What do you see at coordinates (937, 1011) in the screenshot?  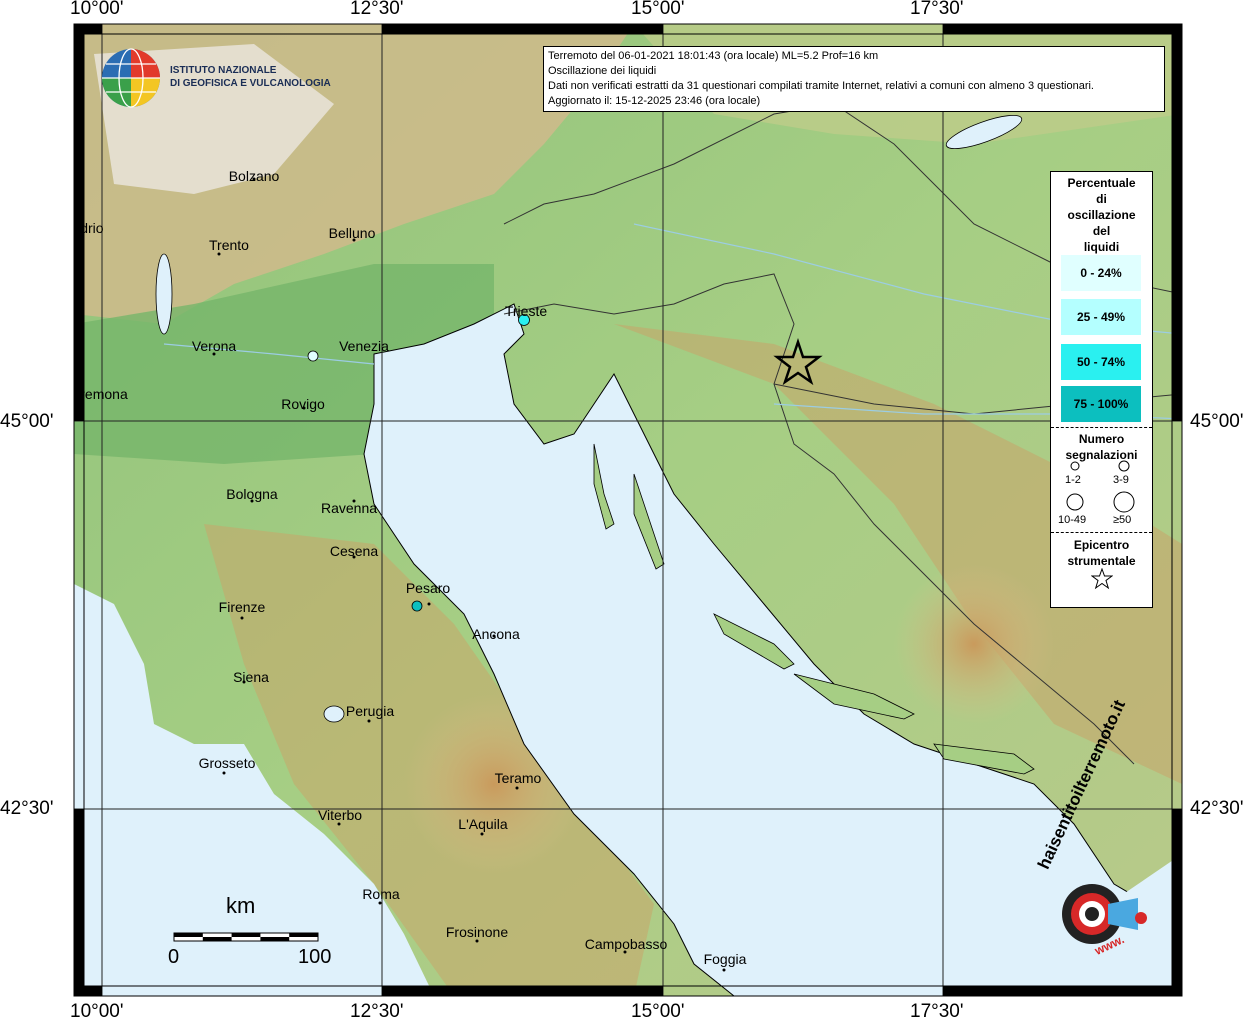 I see `lon-tick-bottom-4: 17°30'` at bounding box center [937, 1011].